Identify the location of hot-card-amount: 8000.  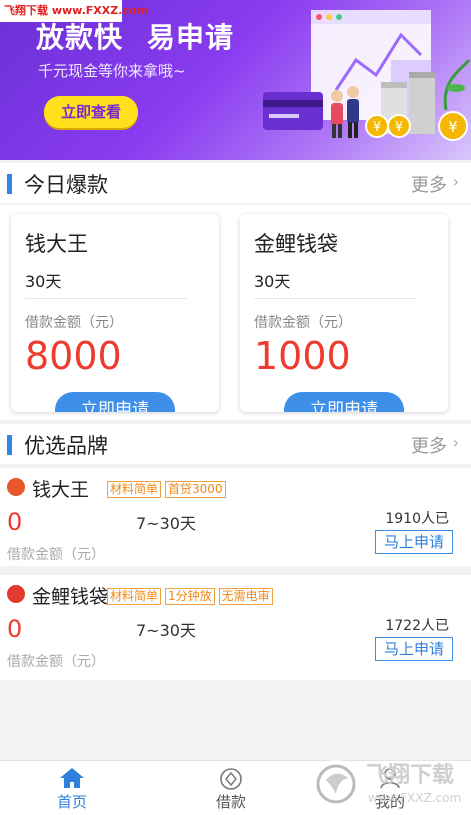
(73, 356).